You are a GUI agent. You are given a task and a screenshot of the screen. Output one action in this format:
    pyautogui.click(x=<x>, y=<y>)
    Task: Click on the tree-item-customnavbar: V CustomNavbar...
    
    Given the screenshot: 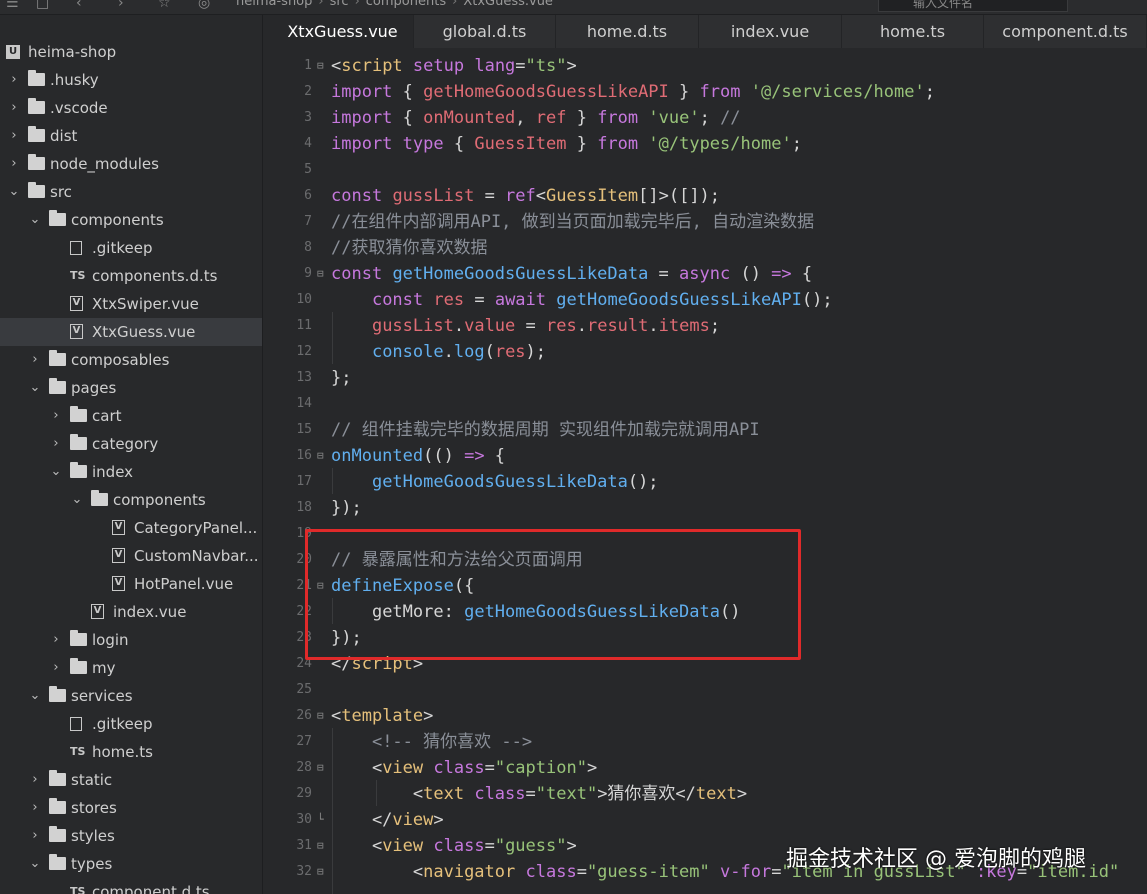 What is the action you would take?
    pyautogui.click(x=131, y=556)
    